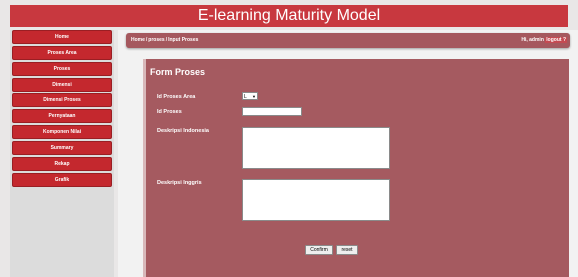 The height and width of the screenshot is (277, 578). What do you see at coordinates (536, 40) in the screenshot?
I see `user-name: admin` at bounding box center [536, 40].